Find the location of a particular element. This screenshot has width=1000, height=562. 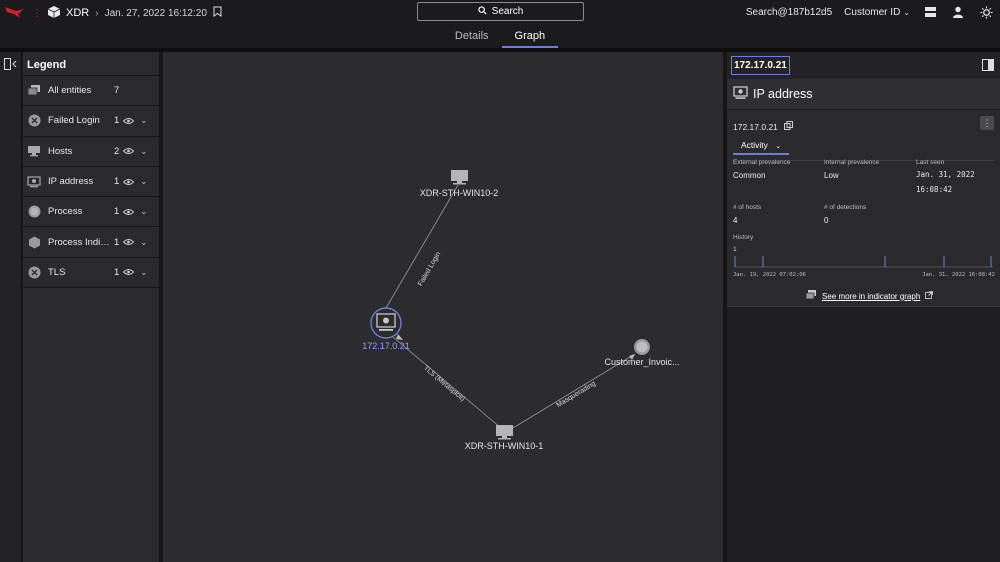

edge-label-failed-login: Failed Login is located at coordinates (429, 269).